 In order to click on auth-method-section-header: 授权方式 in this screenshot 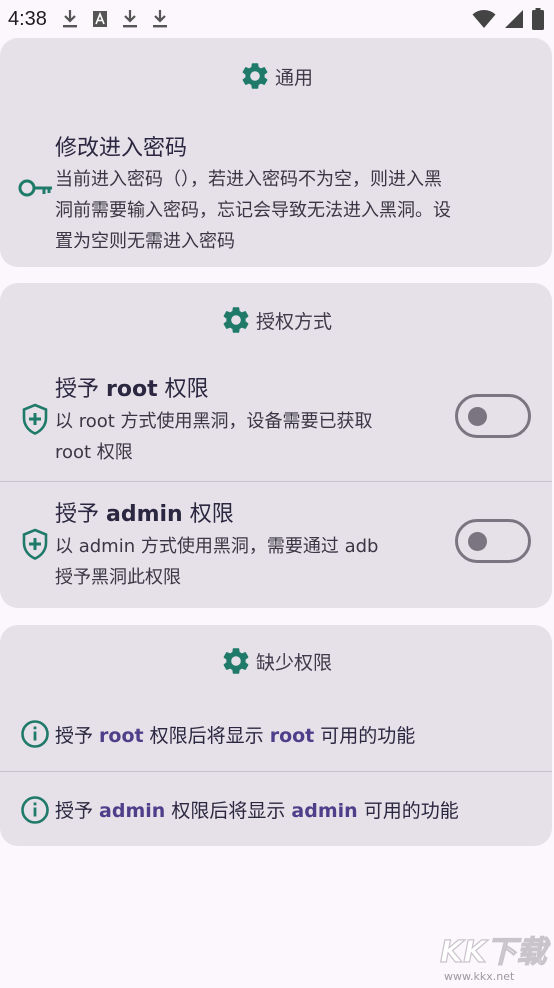, I will do `click(276, 320)`.